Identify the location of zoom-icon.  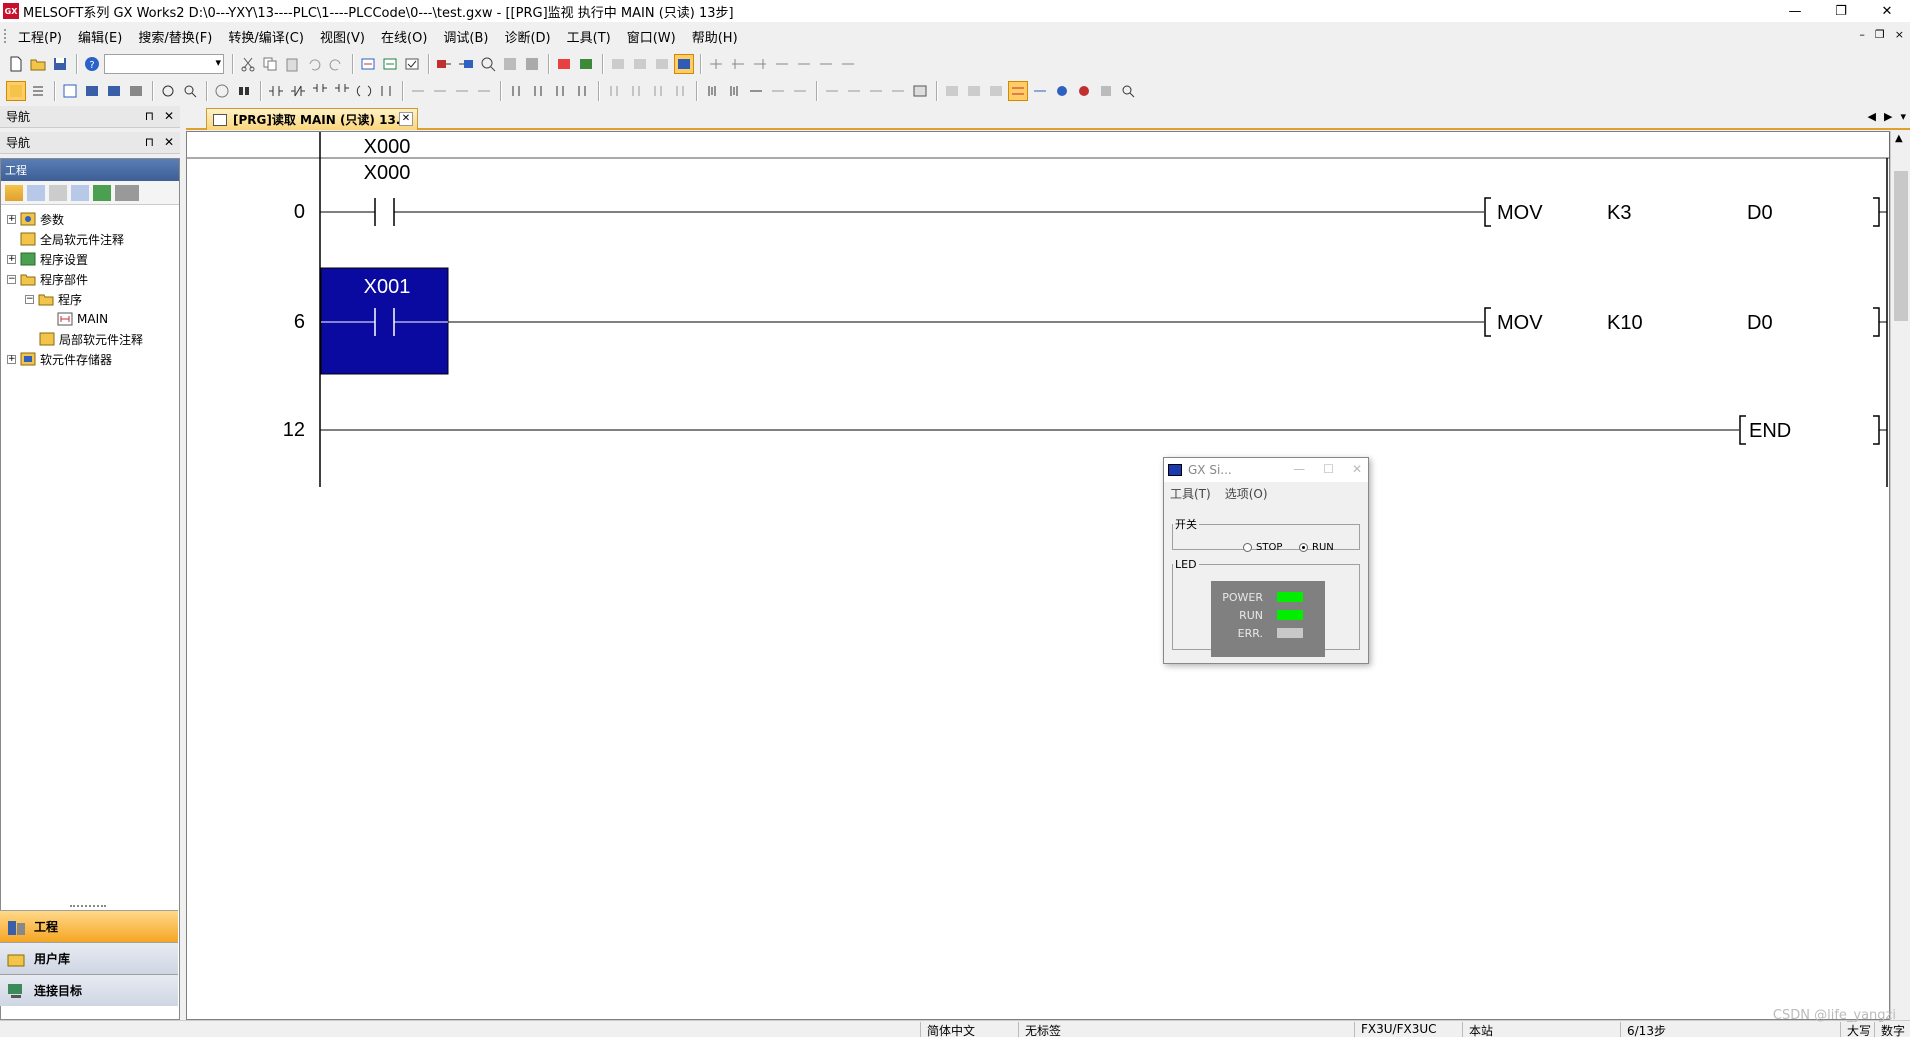
(1128, 91).